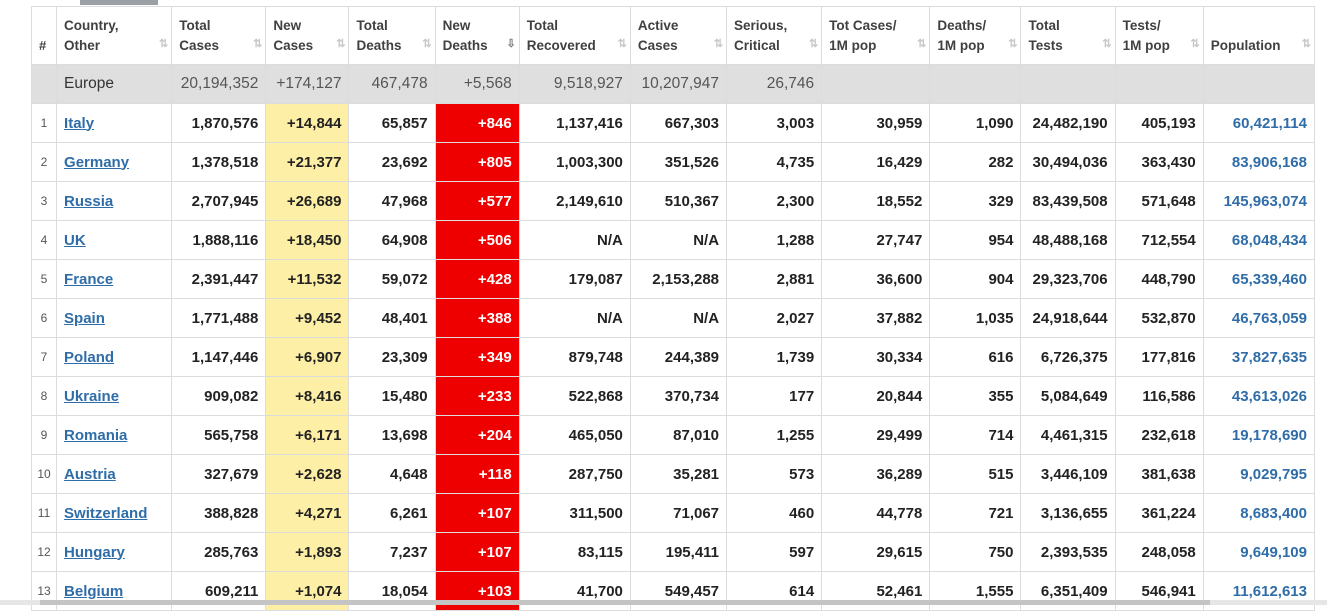 Image resolution: width=1327 pixels, height=611 pixels. What do you see at coordinates (1259, 552) in the screenshot?
I see `population-cell: 9,649,109` at bounding box center [1259, 552].